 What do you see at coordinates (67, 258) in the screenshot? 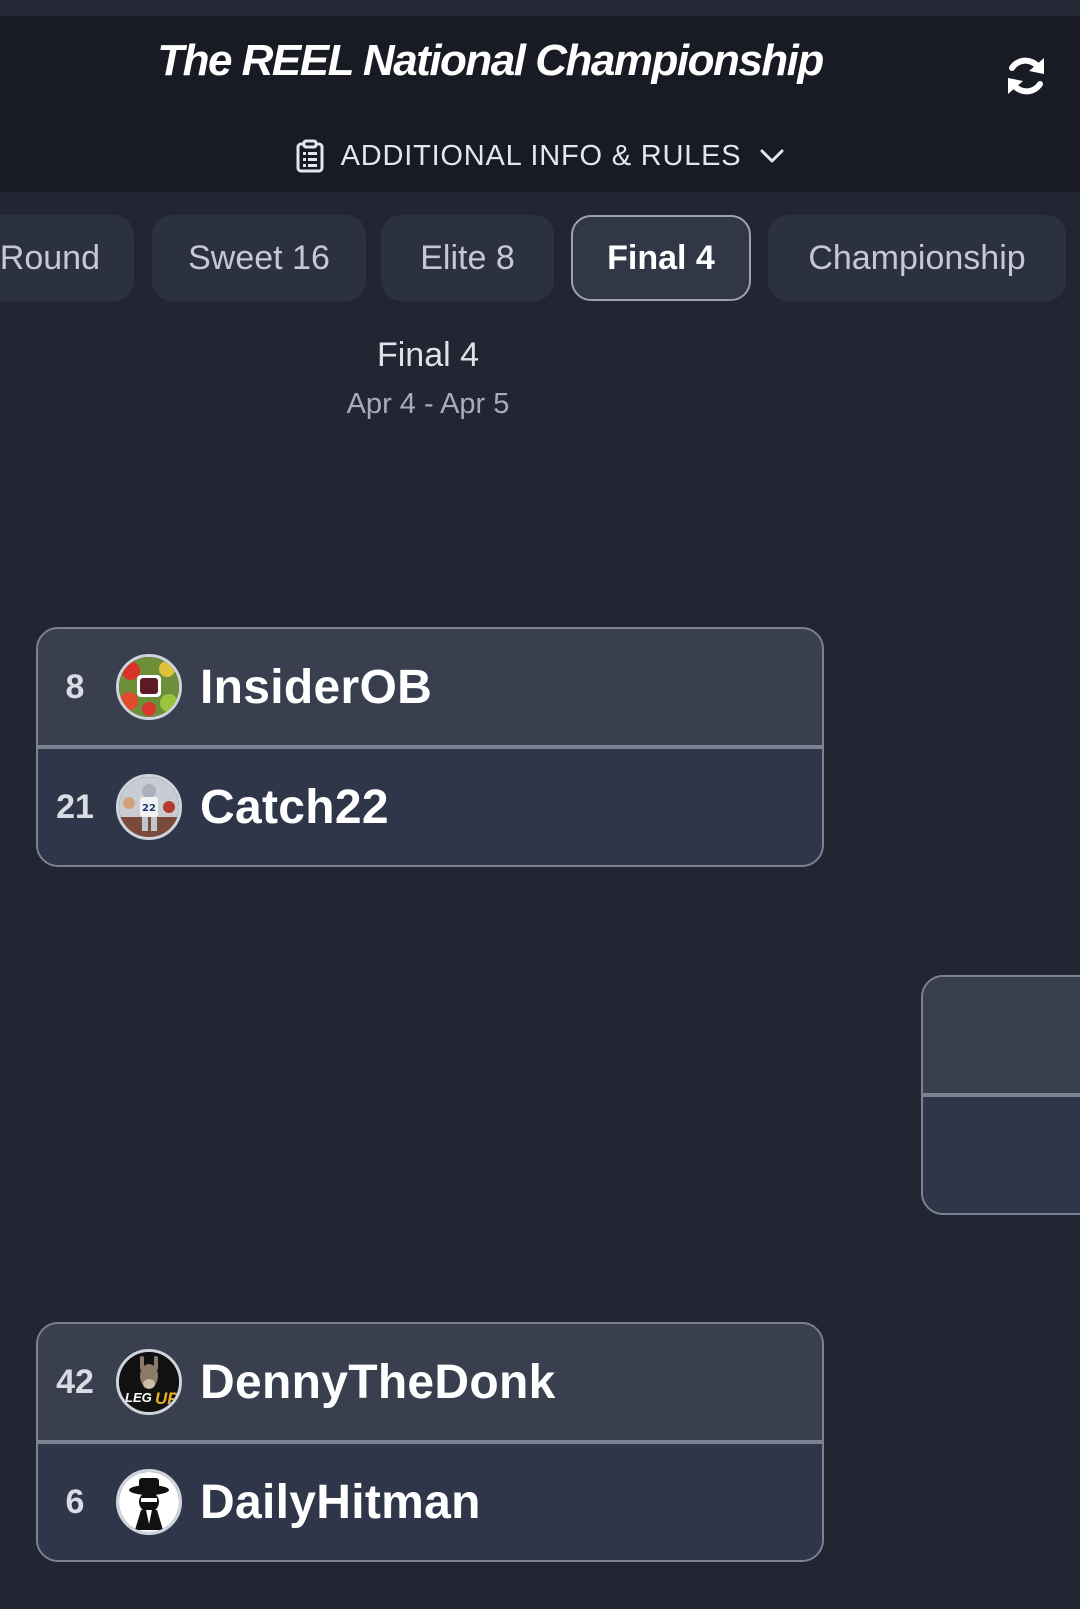
I see `tab-round: Round` at bounding box center [67, 258].